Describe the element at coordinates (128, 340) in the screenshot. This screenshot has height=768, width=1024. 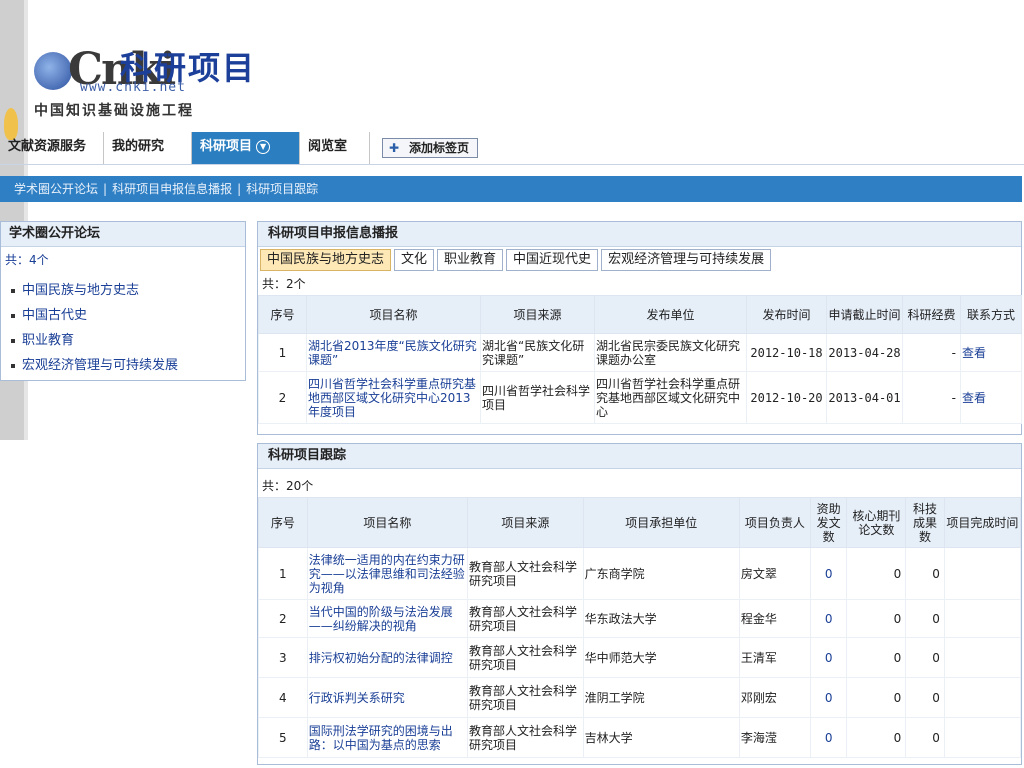
I see `forum-item: 职业教育` at that location.